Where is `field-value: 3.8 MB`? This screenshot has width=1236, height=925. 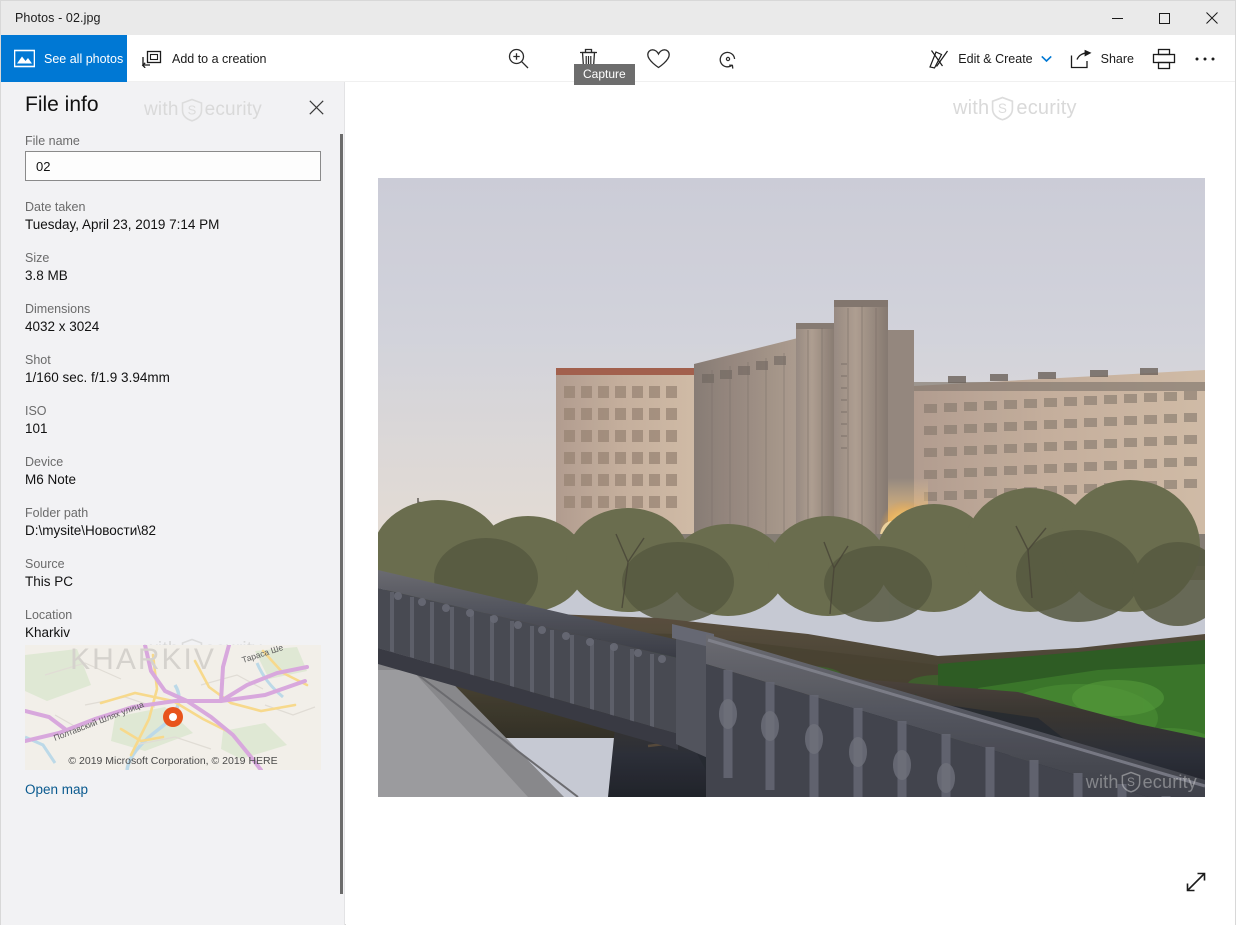
field-value: 3.8 MB is located at coordinates (46, 275).